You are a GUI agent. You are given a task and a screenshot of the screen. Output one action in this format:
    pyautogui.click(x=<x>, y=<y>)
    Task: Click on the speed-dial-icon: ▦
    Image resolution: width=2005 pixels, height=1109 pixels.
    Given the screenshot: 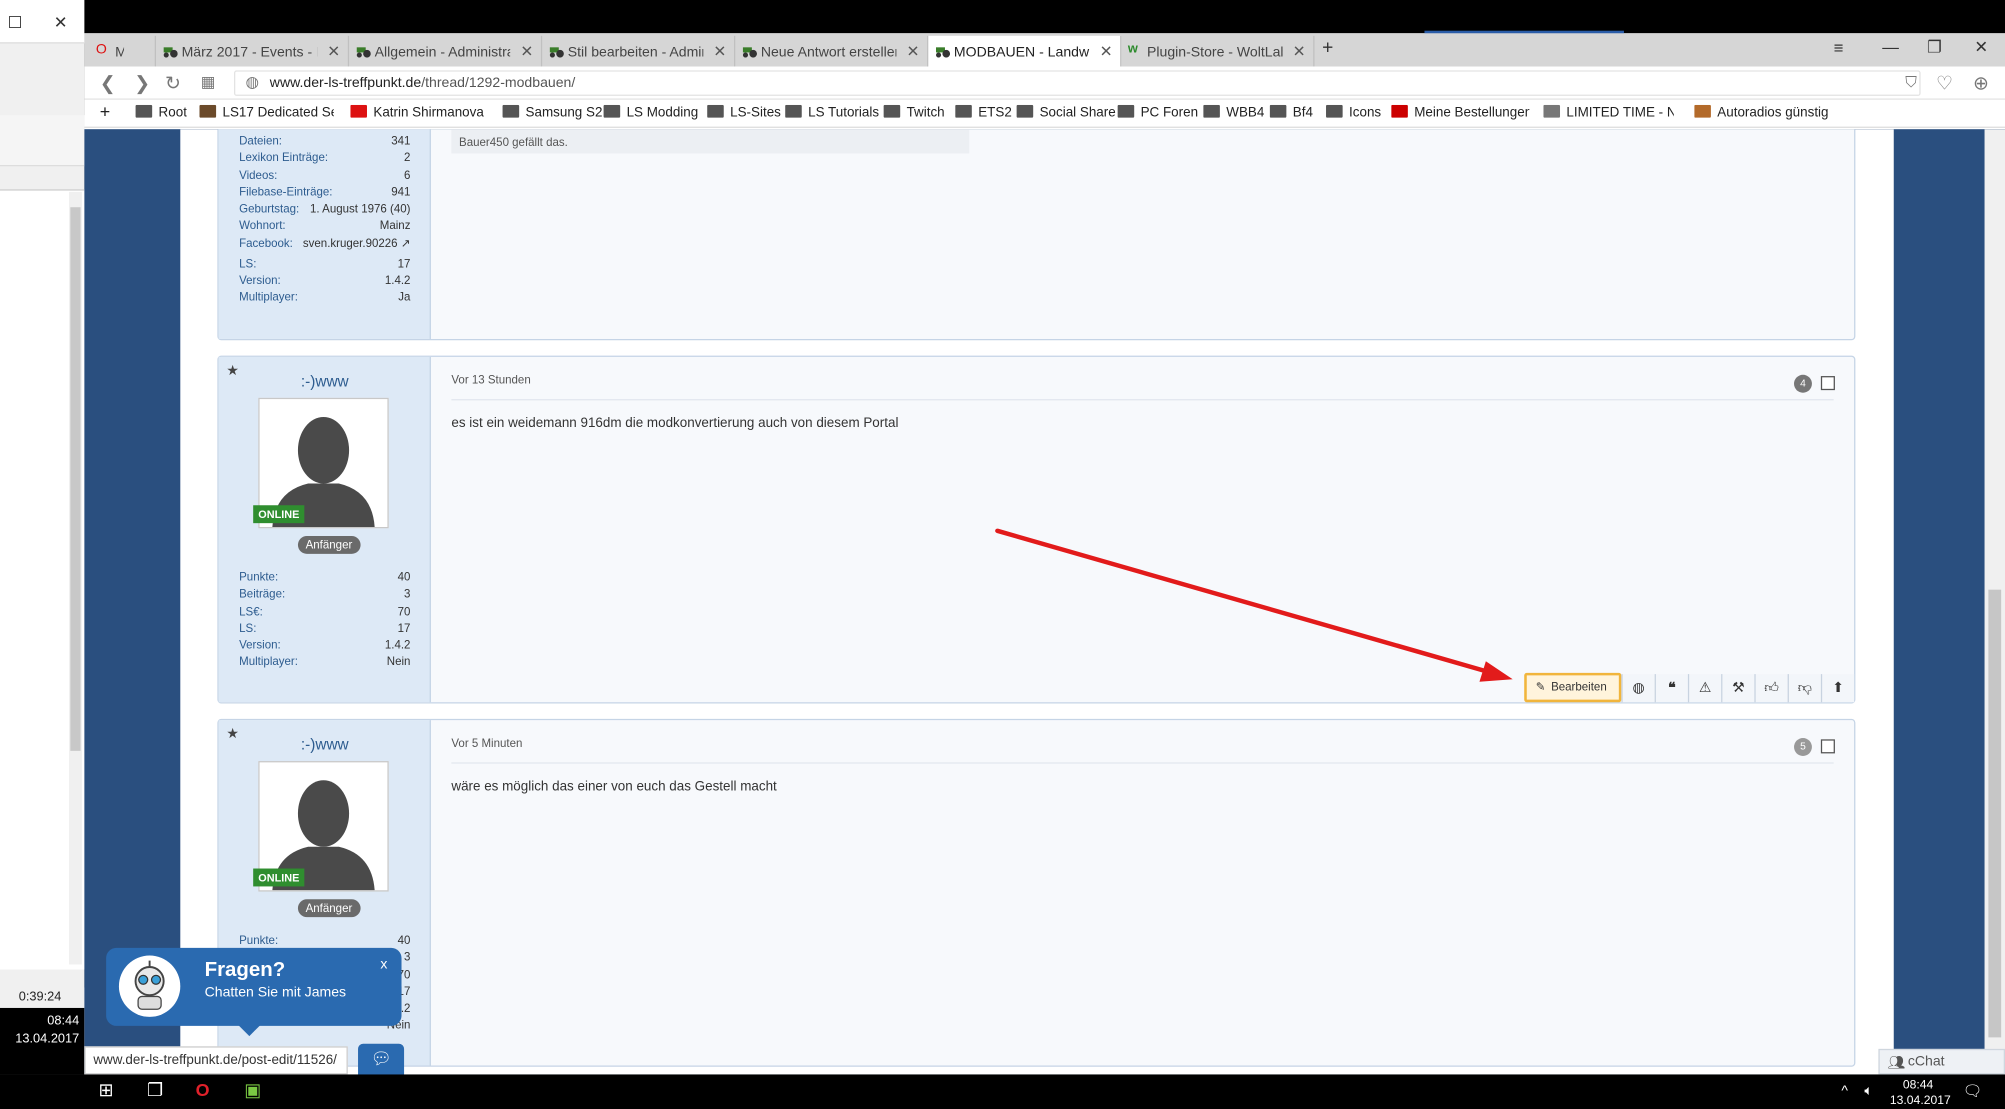 What is the action you would take?
    pyautogui.click(x=208, y=82)
    